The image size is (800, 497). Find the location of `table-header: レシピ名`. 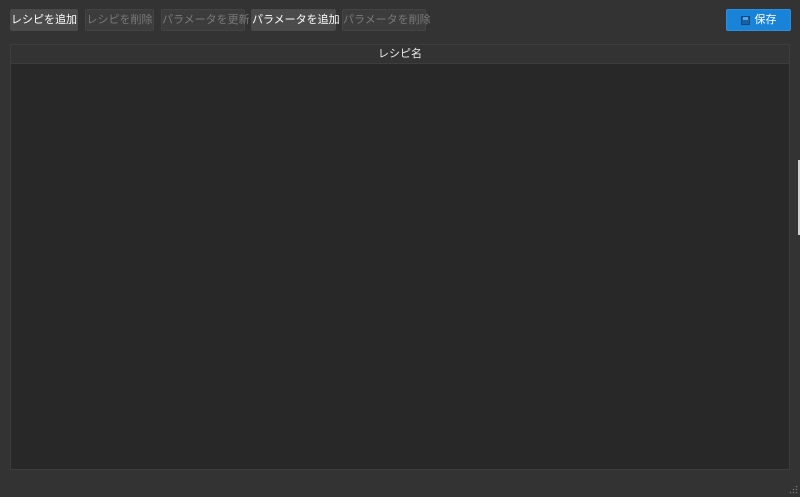

table-header: レシピ名 is located at coordinates (400, 54).